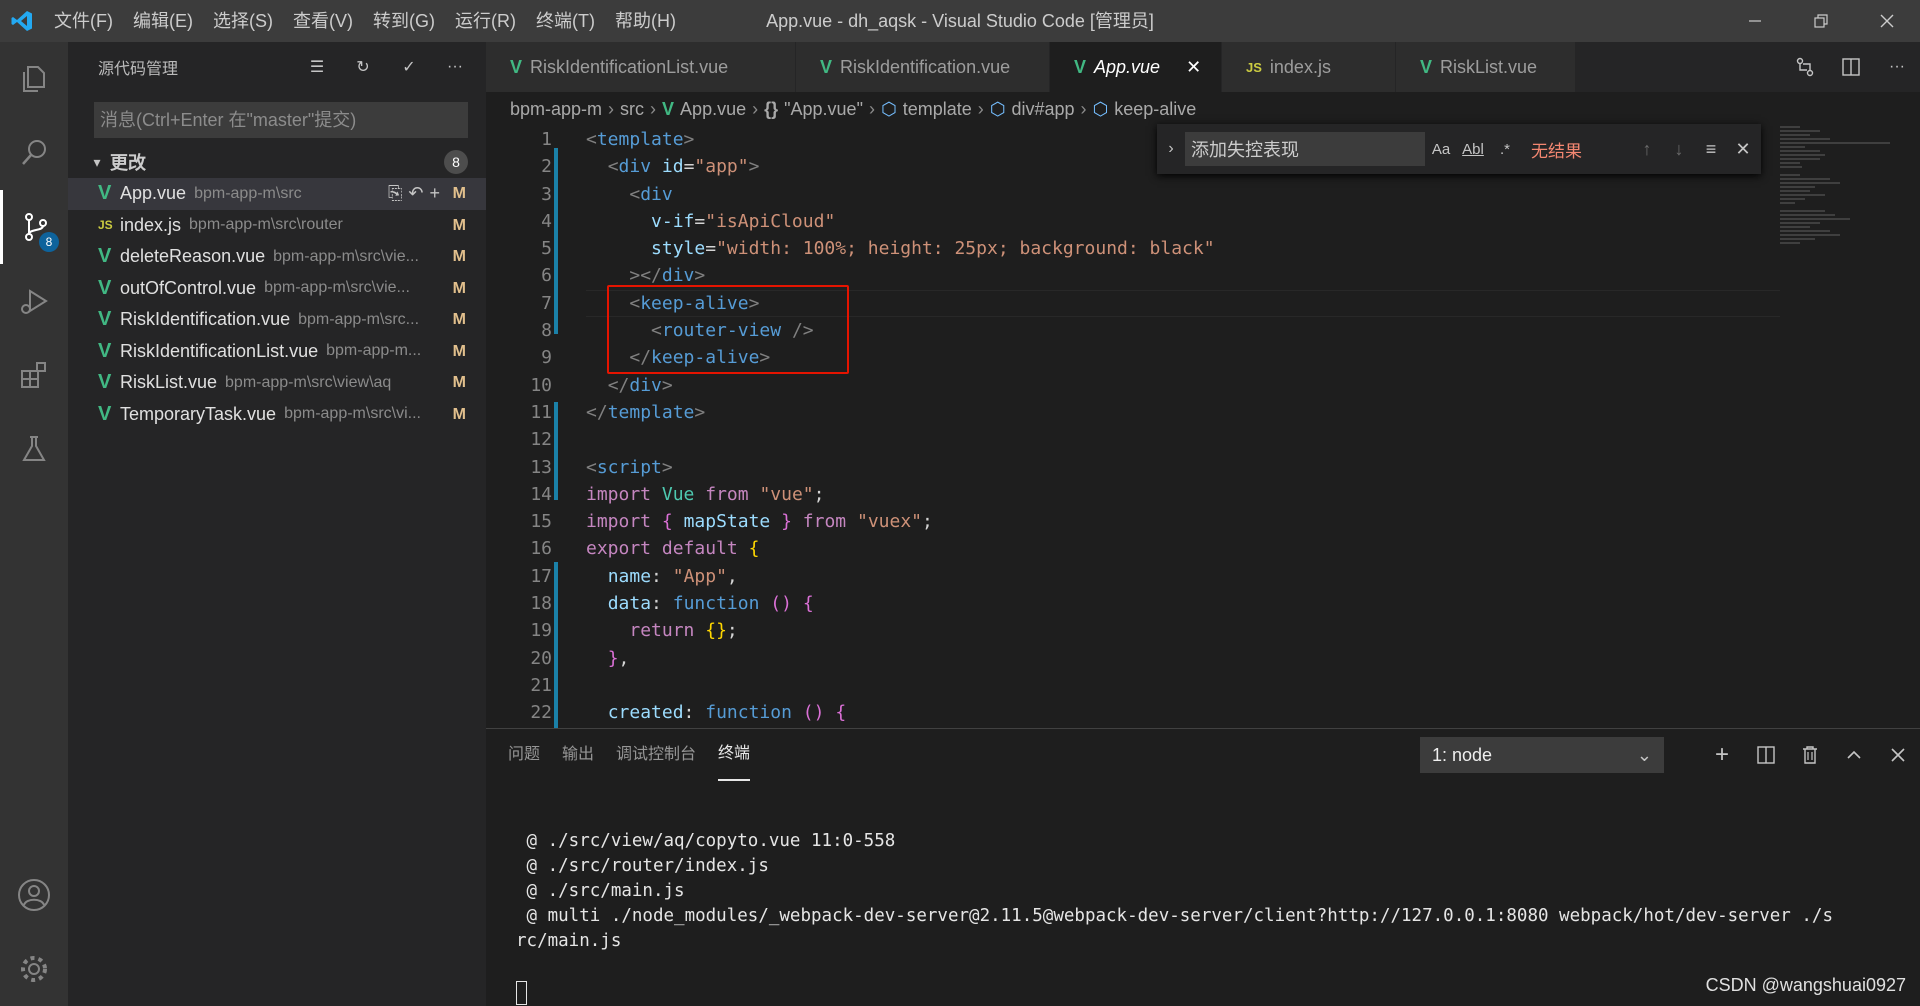  What do you see at coordinates (641, 67) in the screenshot?
I see `tab-riskidentificationlist: V RiskIdentificationList.vue` at bounding box center [641, 67].